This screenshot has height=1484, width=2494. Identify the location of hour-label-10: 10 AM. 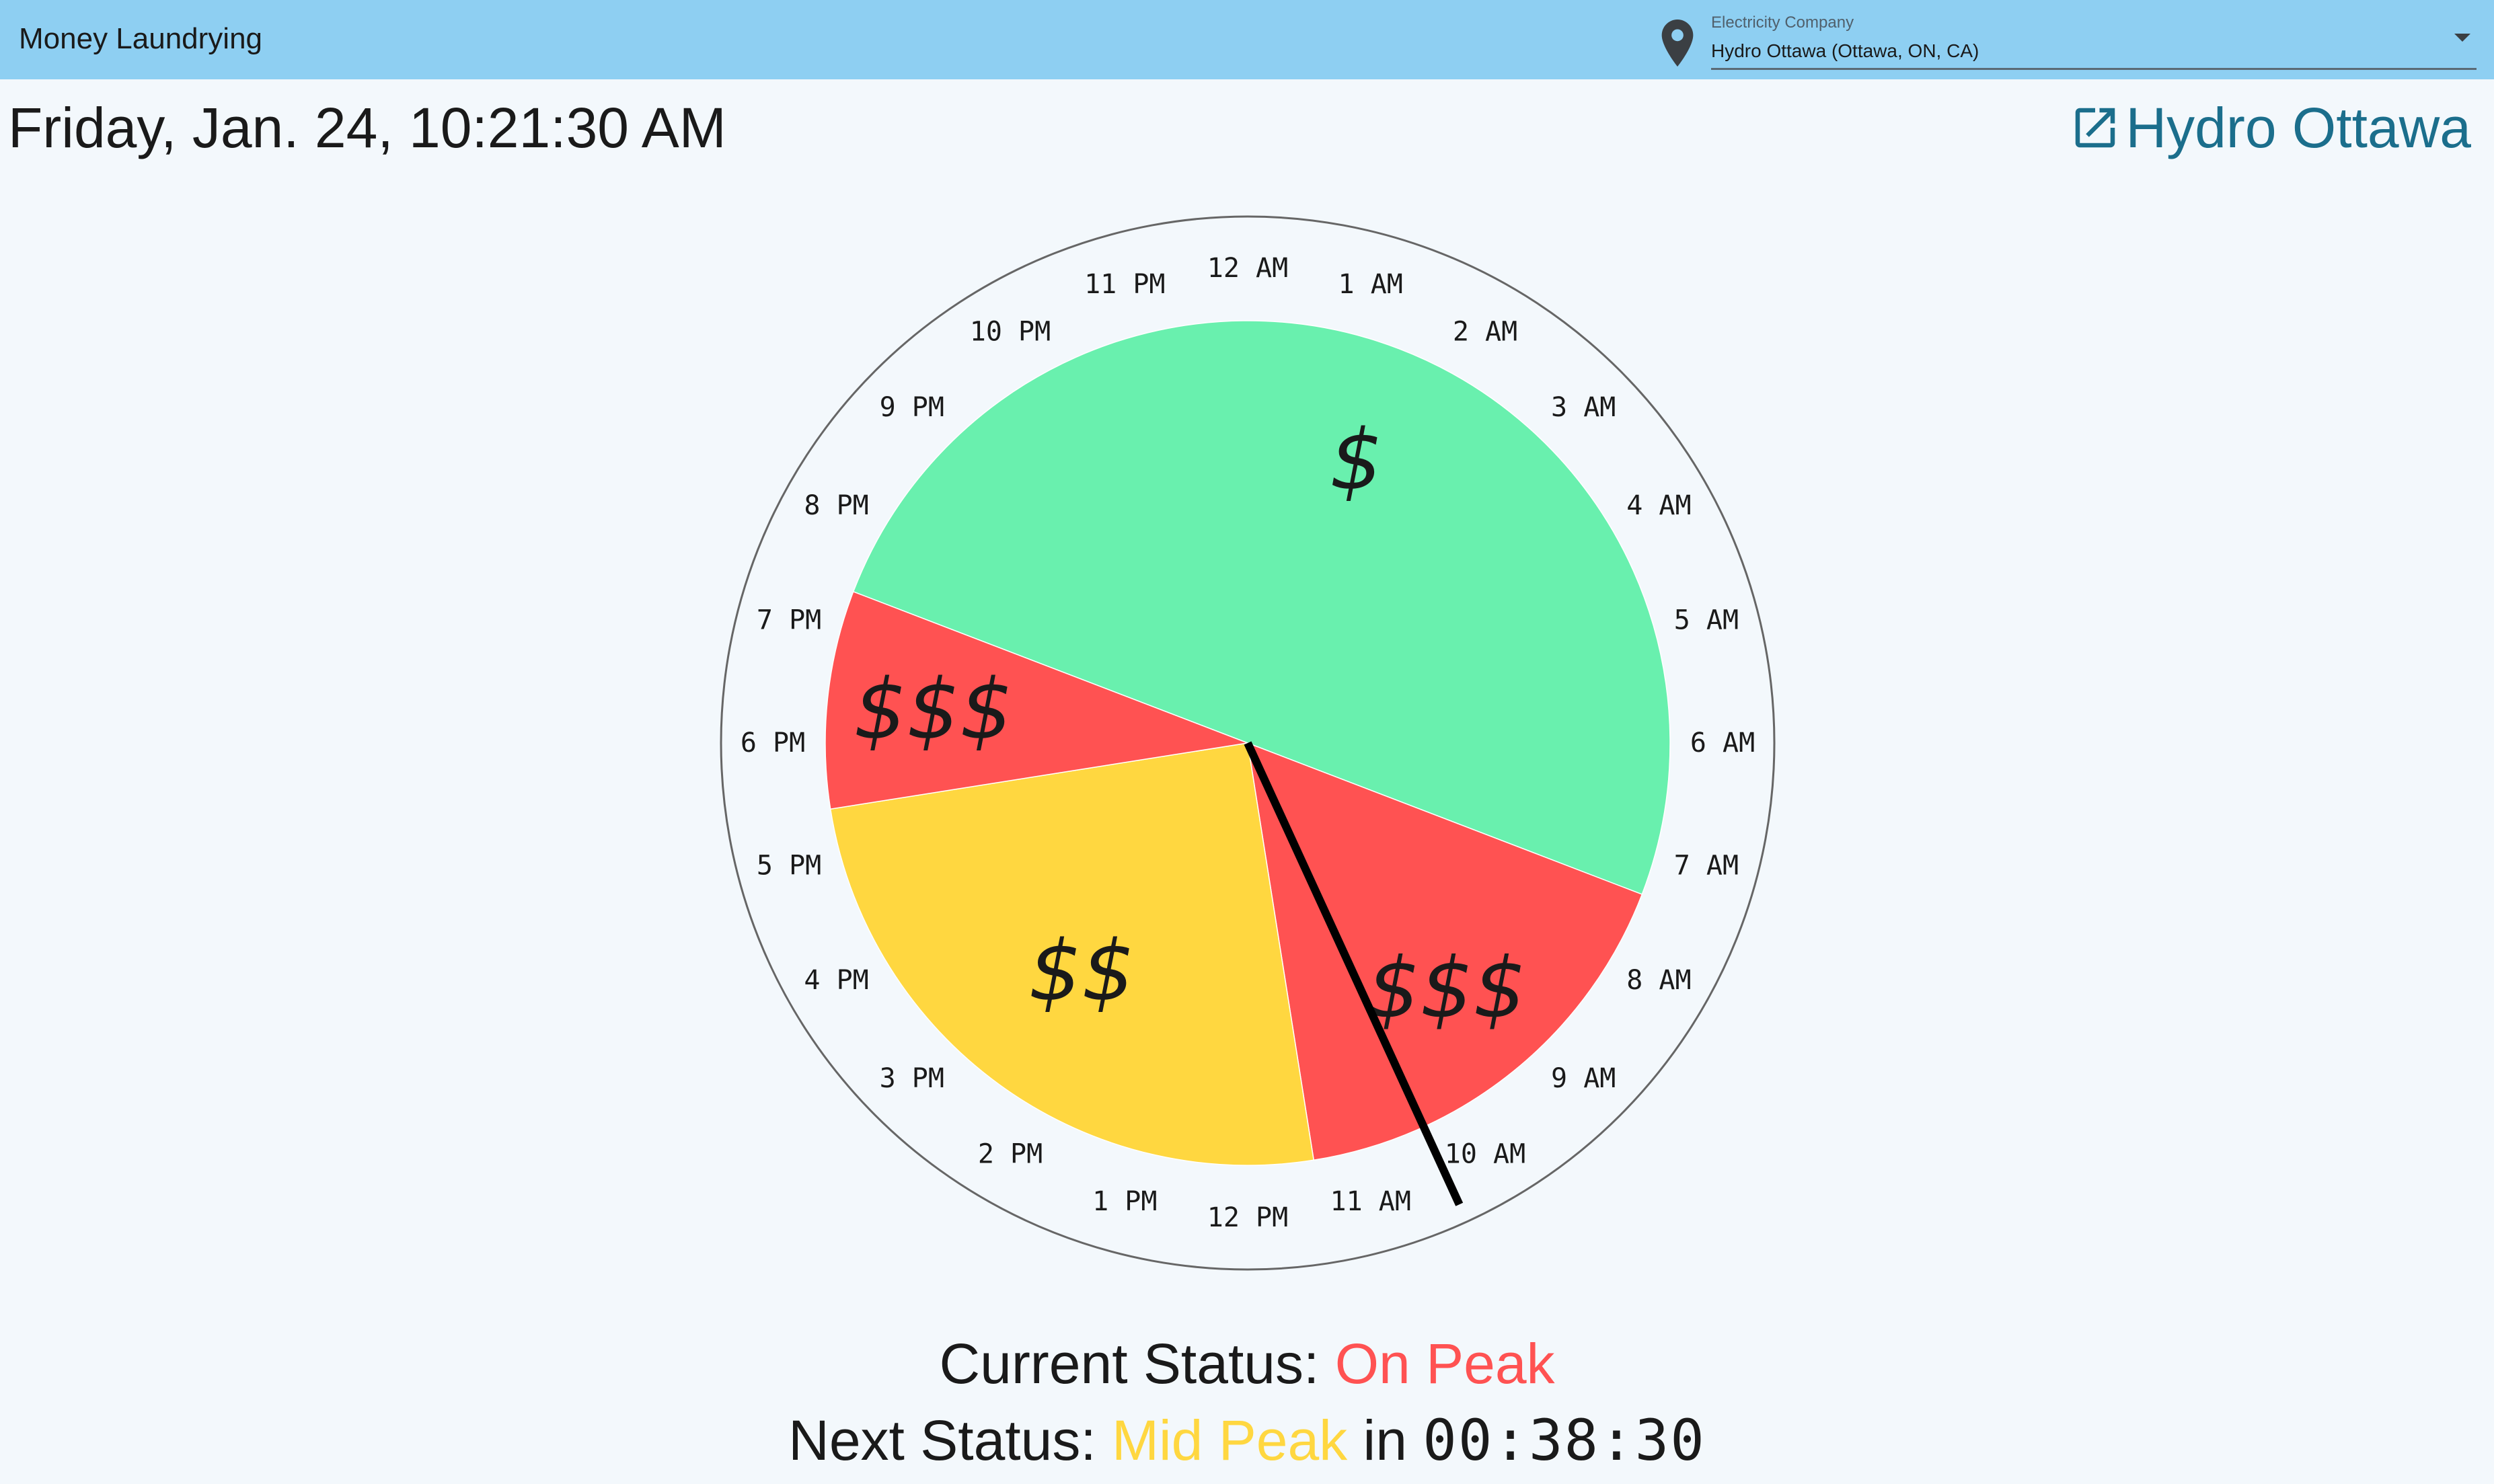
(1485, 1153).